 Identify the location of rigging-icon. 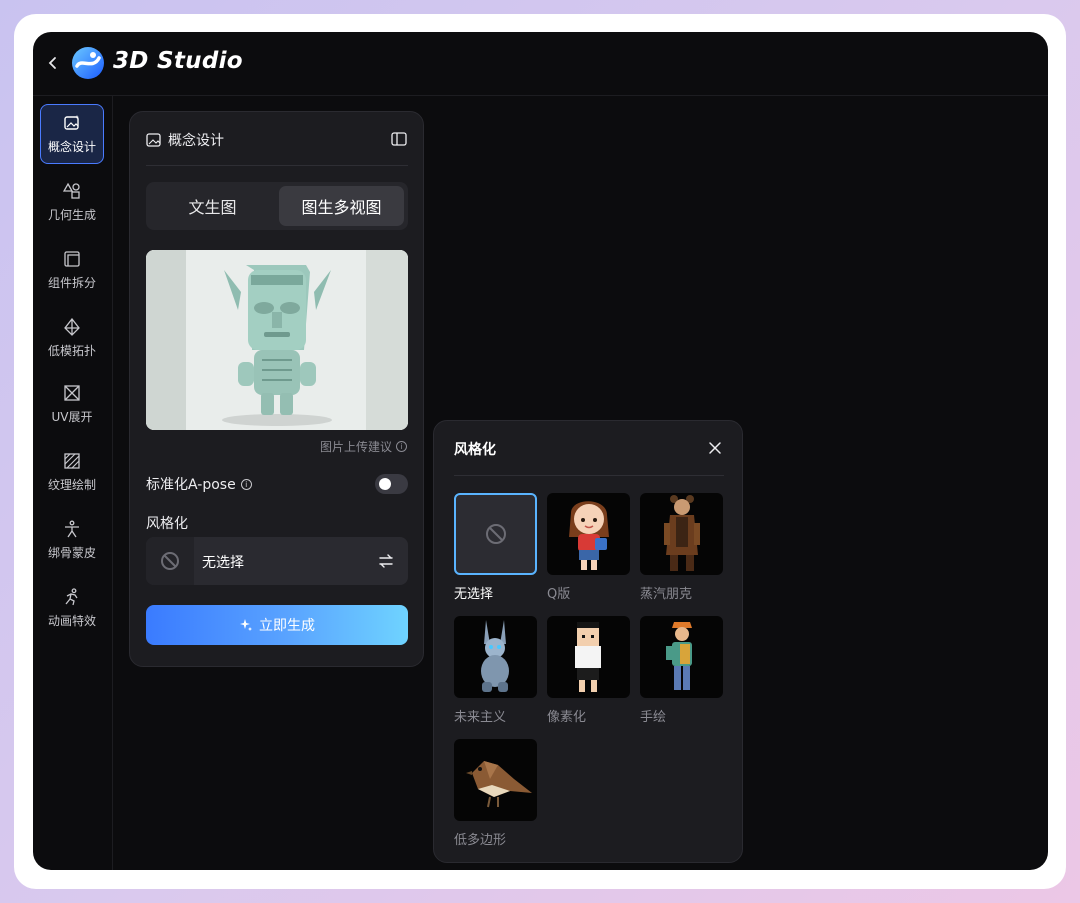
(72, 528).